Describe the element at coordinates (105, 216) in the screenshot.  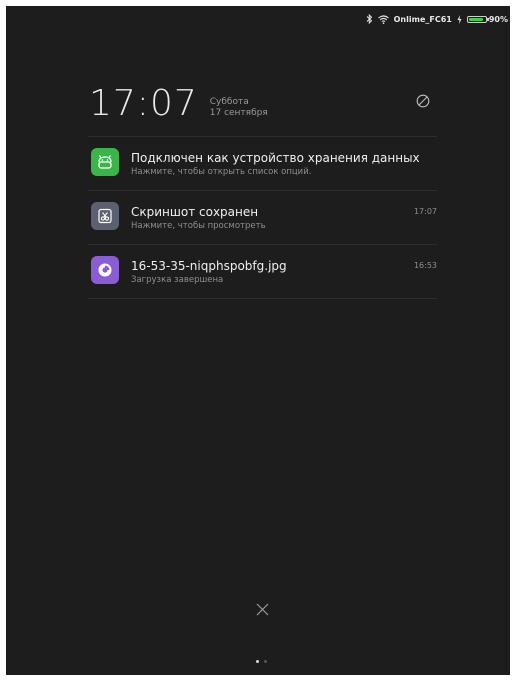
I see `screenshot-icon` at that location.